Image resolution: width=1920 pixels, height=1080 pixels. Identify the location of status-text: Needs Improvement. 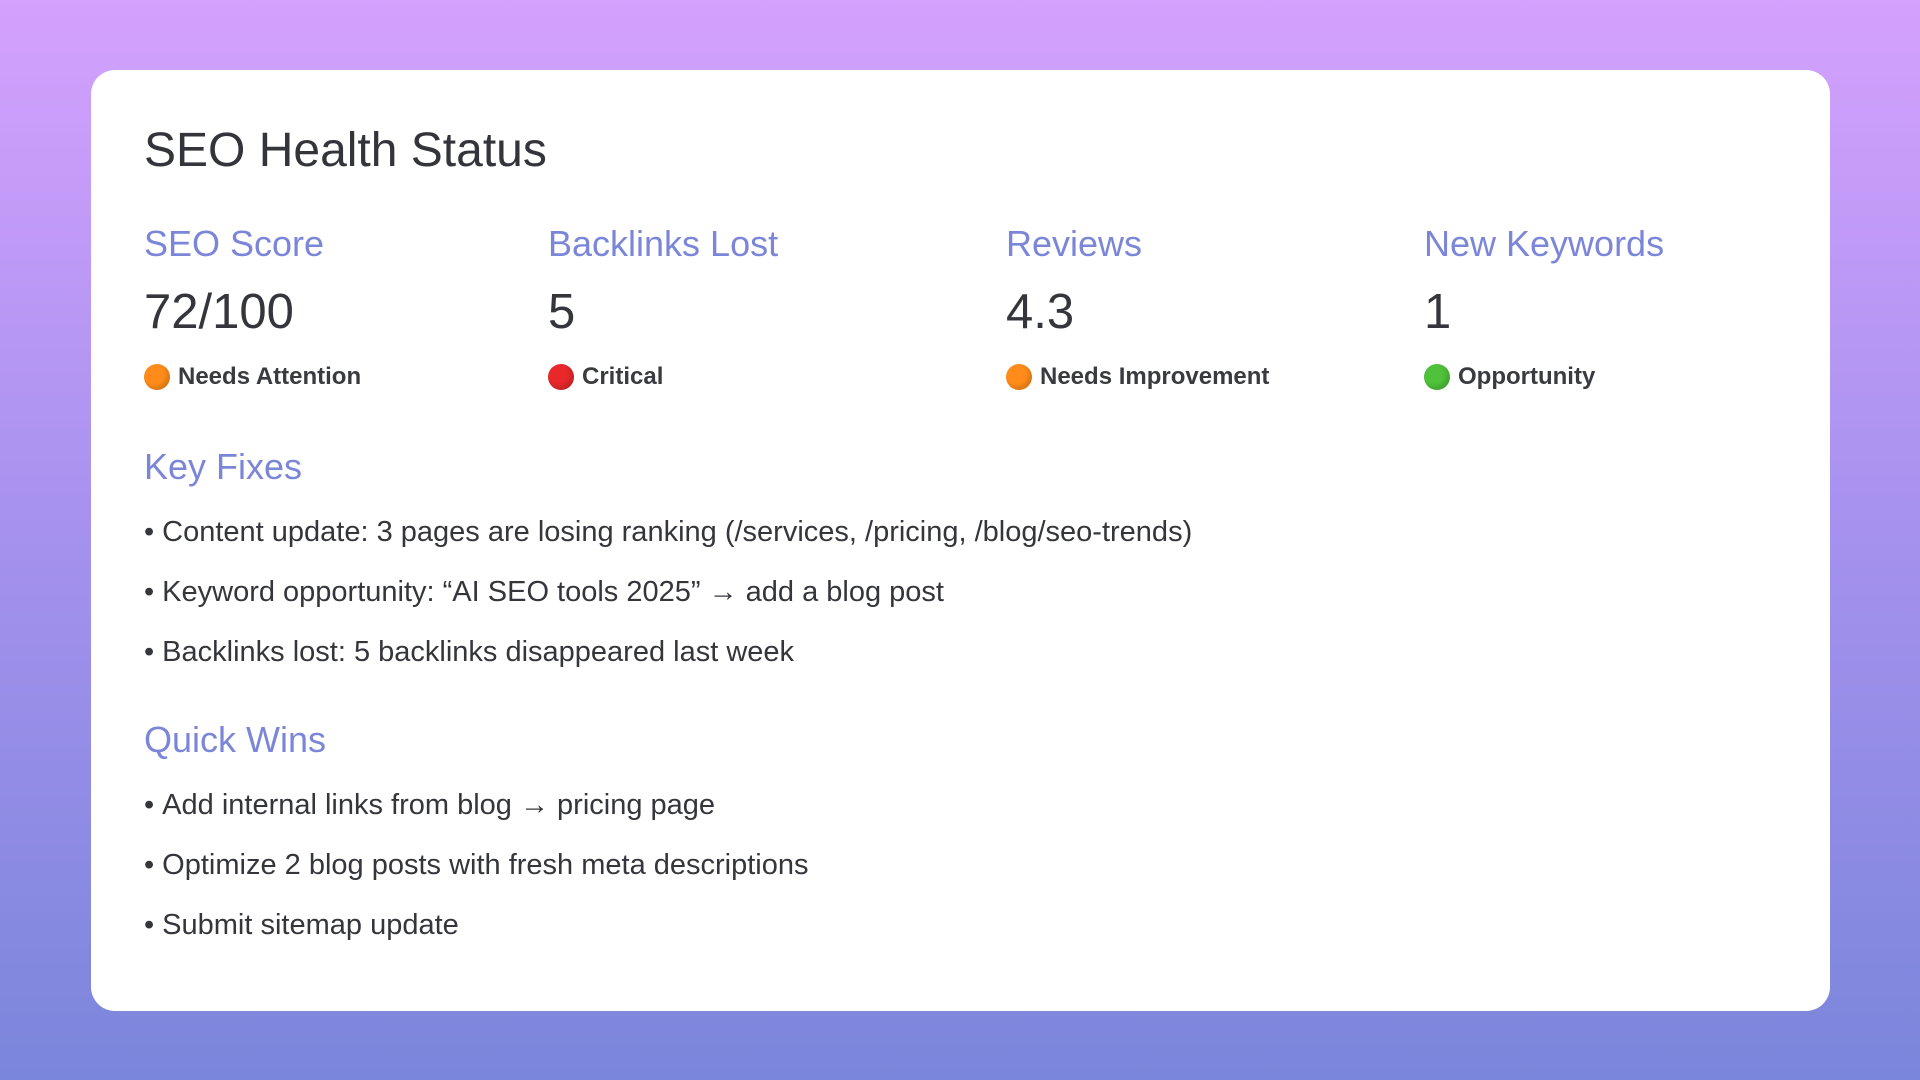
(1155, 376).